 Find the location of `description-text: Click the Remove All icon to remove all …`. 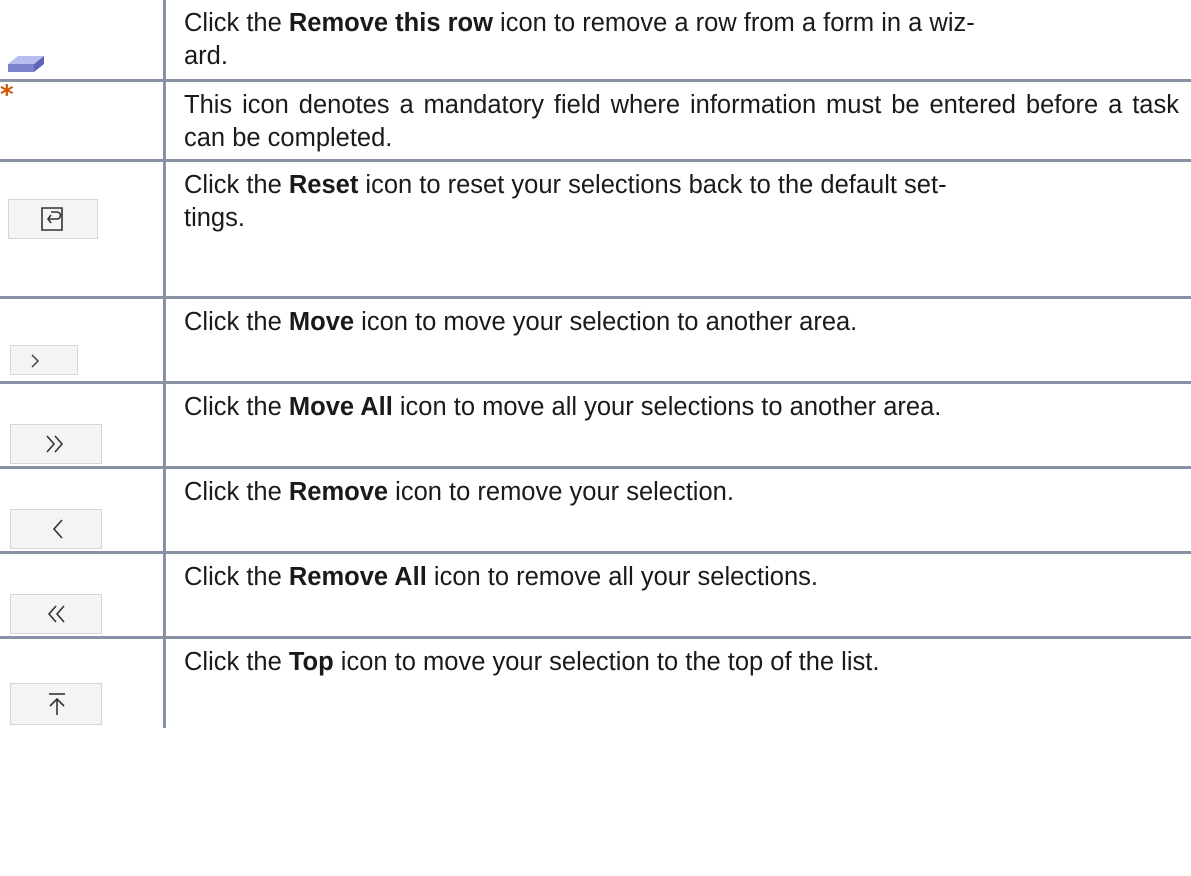

description-text: Click the Remove All icon to remove all … is located at coordinates (677, 594).